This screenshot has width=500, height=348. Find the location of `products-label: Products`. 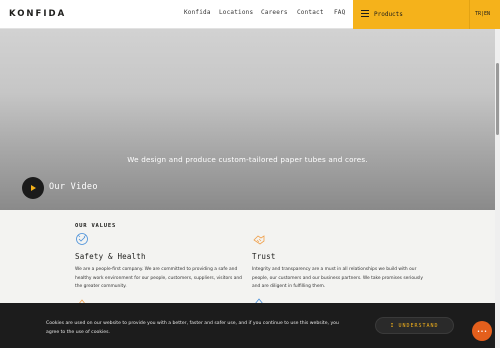

products-label: Products is located at coordinates (388, 14).